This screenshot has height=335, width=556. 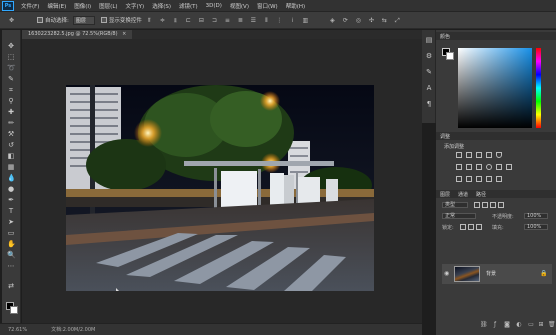 I want to click on menu-3d: 3D(D), so click(x=214, y=6).